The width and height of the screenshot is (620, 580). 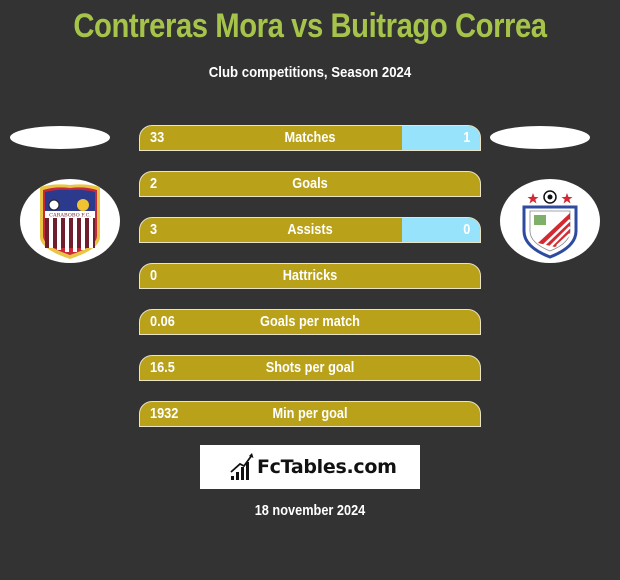 I want to click on stat-label: Goals, so click(x=310, y=183).